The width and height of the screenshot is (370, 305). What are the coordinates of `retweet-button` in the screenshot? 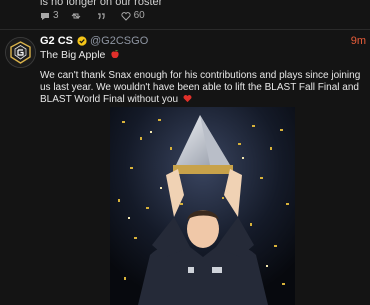 It's located at (77, 16).